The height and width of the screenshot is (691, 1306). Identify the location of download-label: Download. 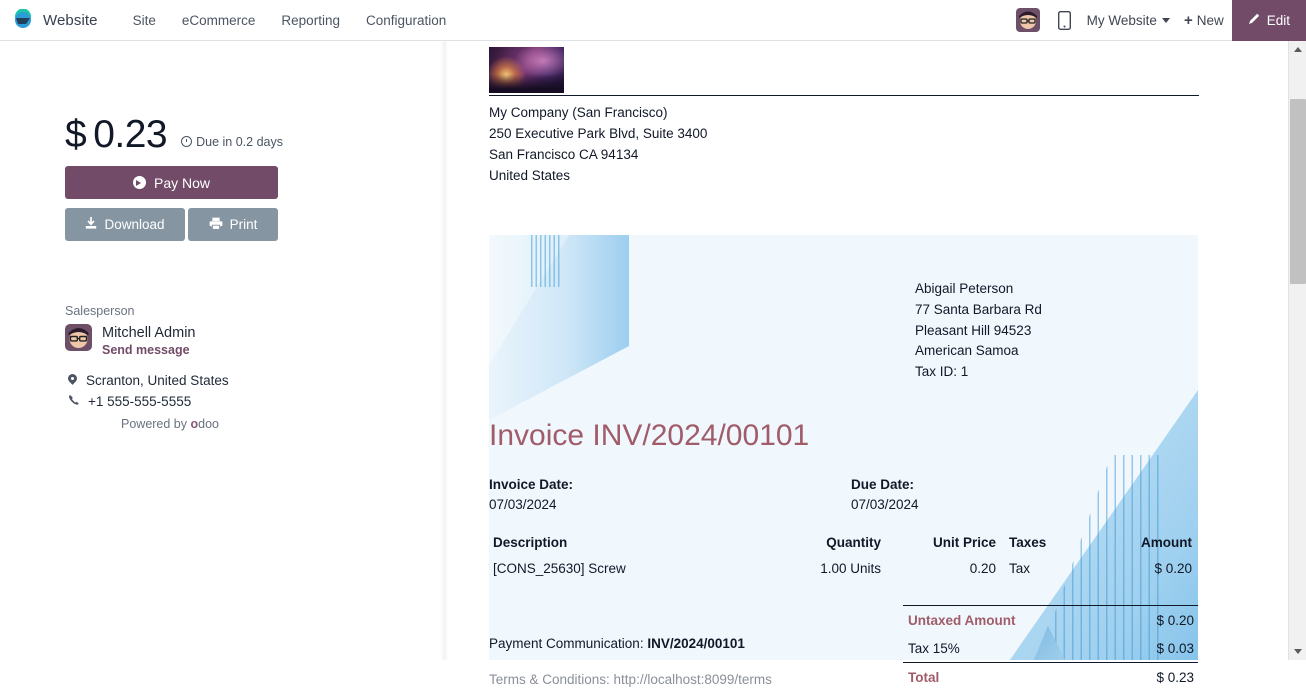
(134, 224).